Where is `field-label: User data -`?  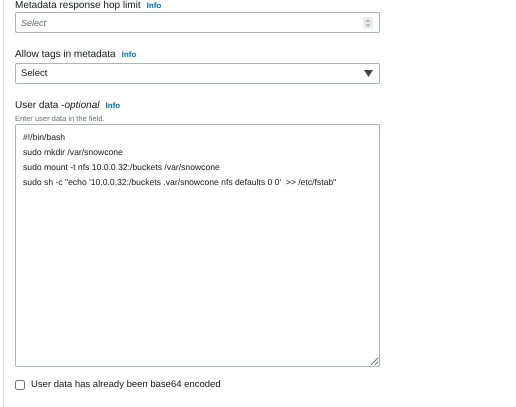 field-label: User data - is located at coordinates (39, 106).